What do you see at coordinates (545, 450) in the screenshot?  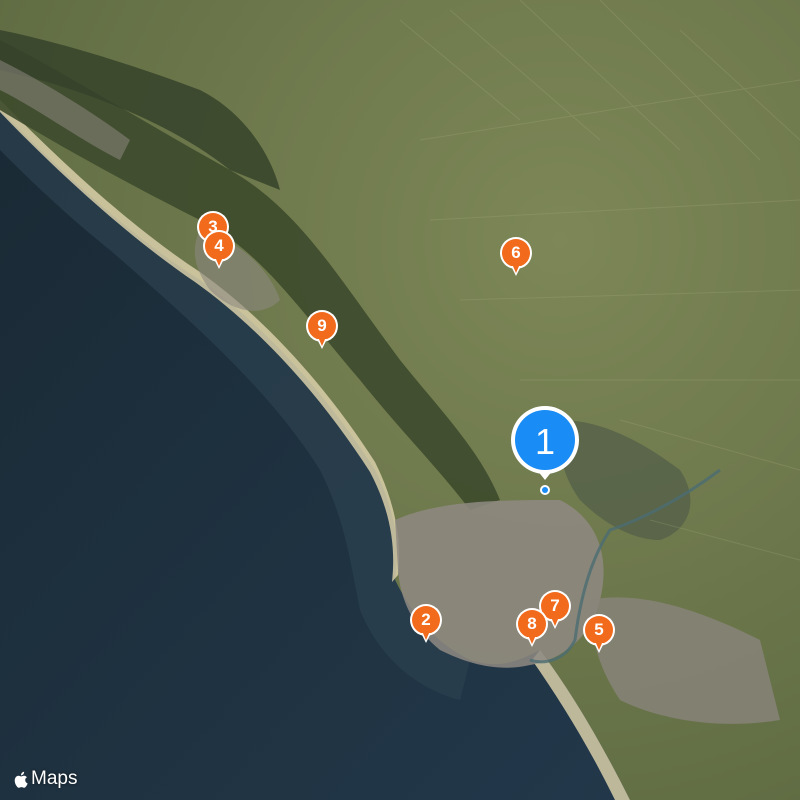 I see `selected-location-marker: 1` at bounding box center [545, 450].